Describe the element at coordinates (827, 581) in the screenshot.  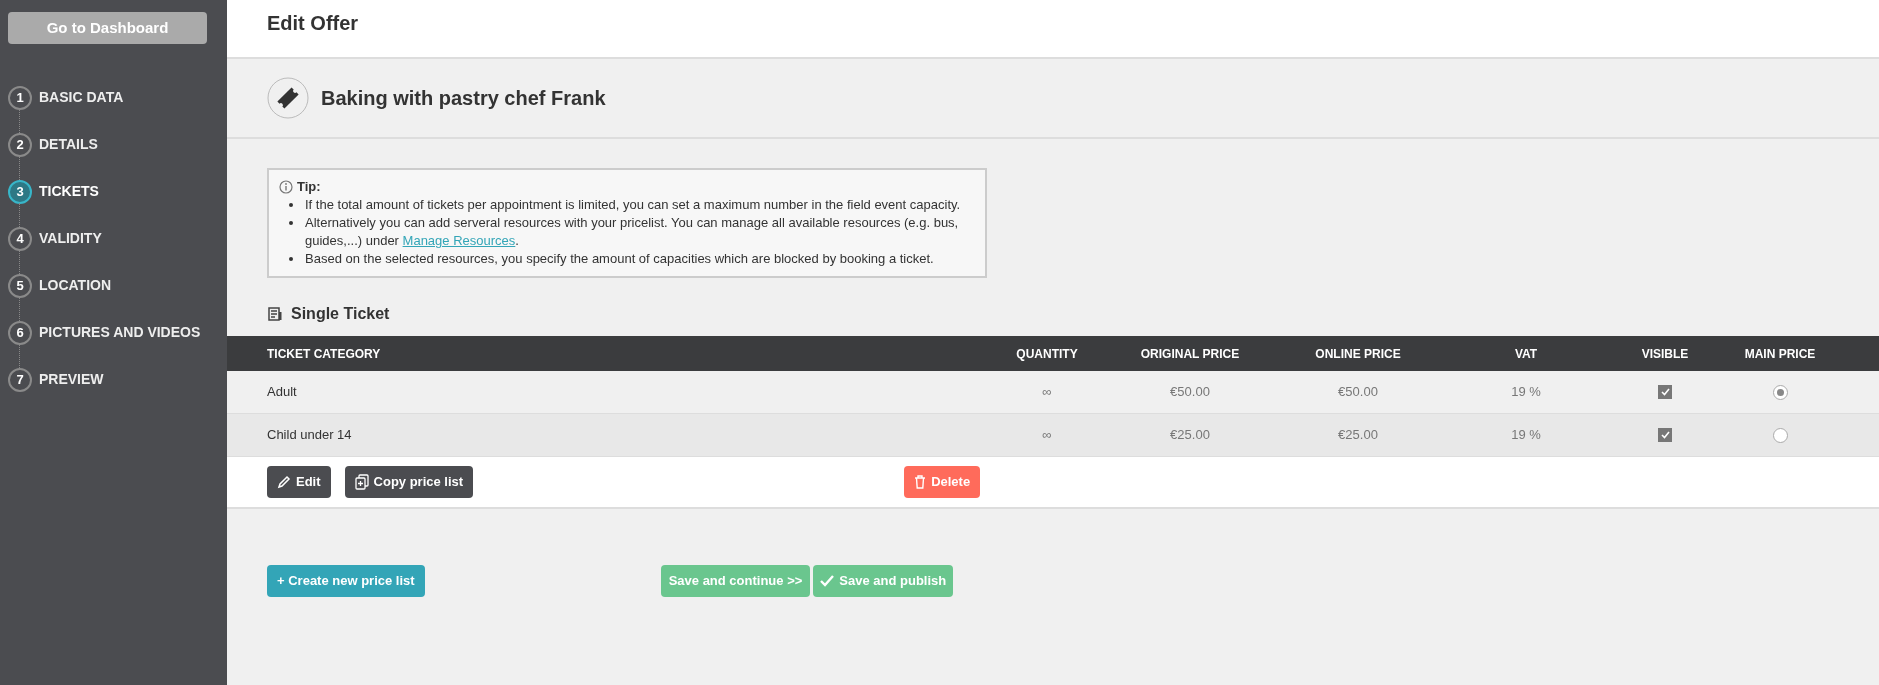
I see `check-icon` at that location.